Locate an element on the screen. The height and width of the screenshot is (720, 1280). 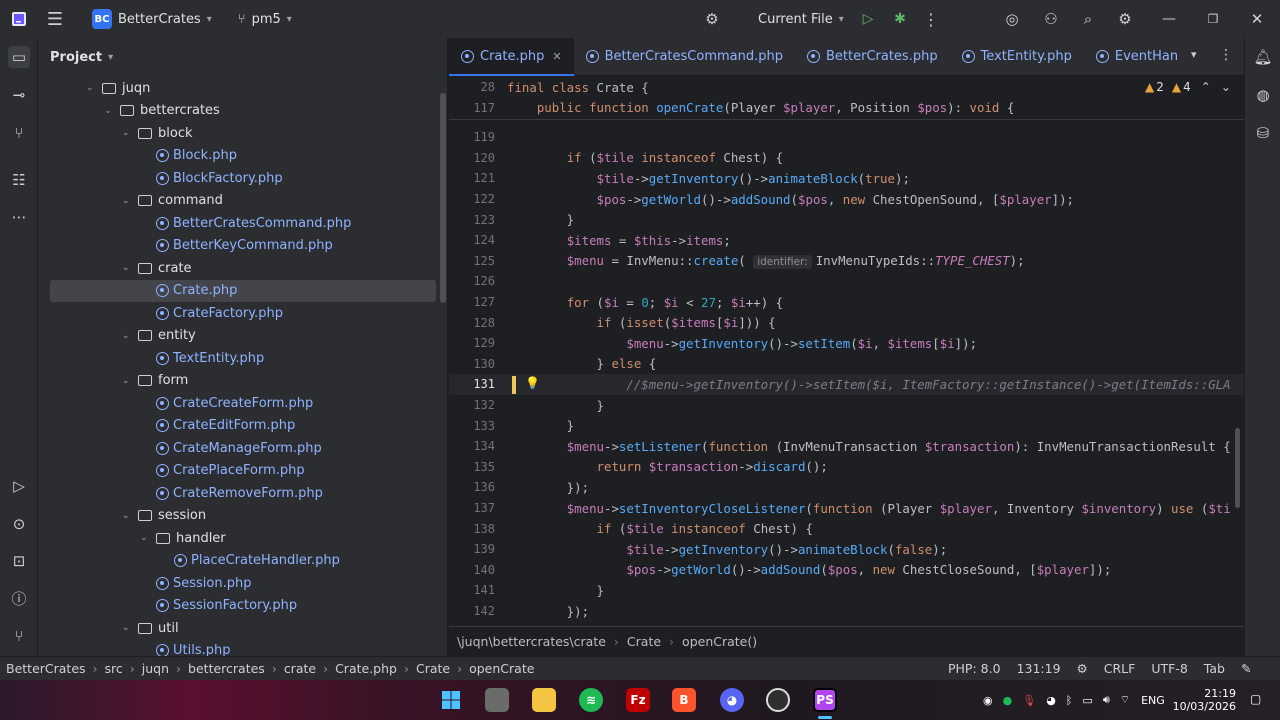
tree-folder: ⌄ entity is located at coordinates (159, 336).